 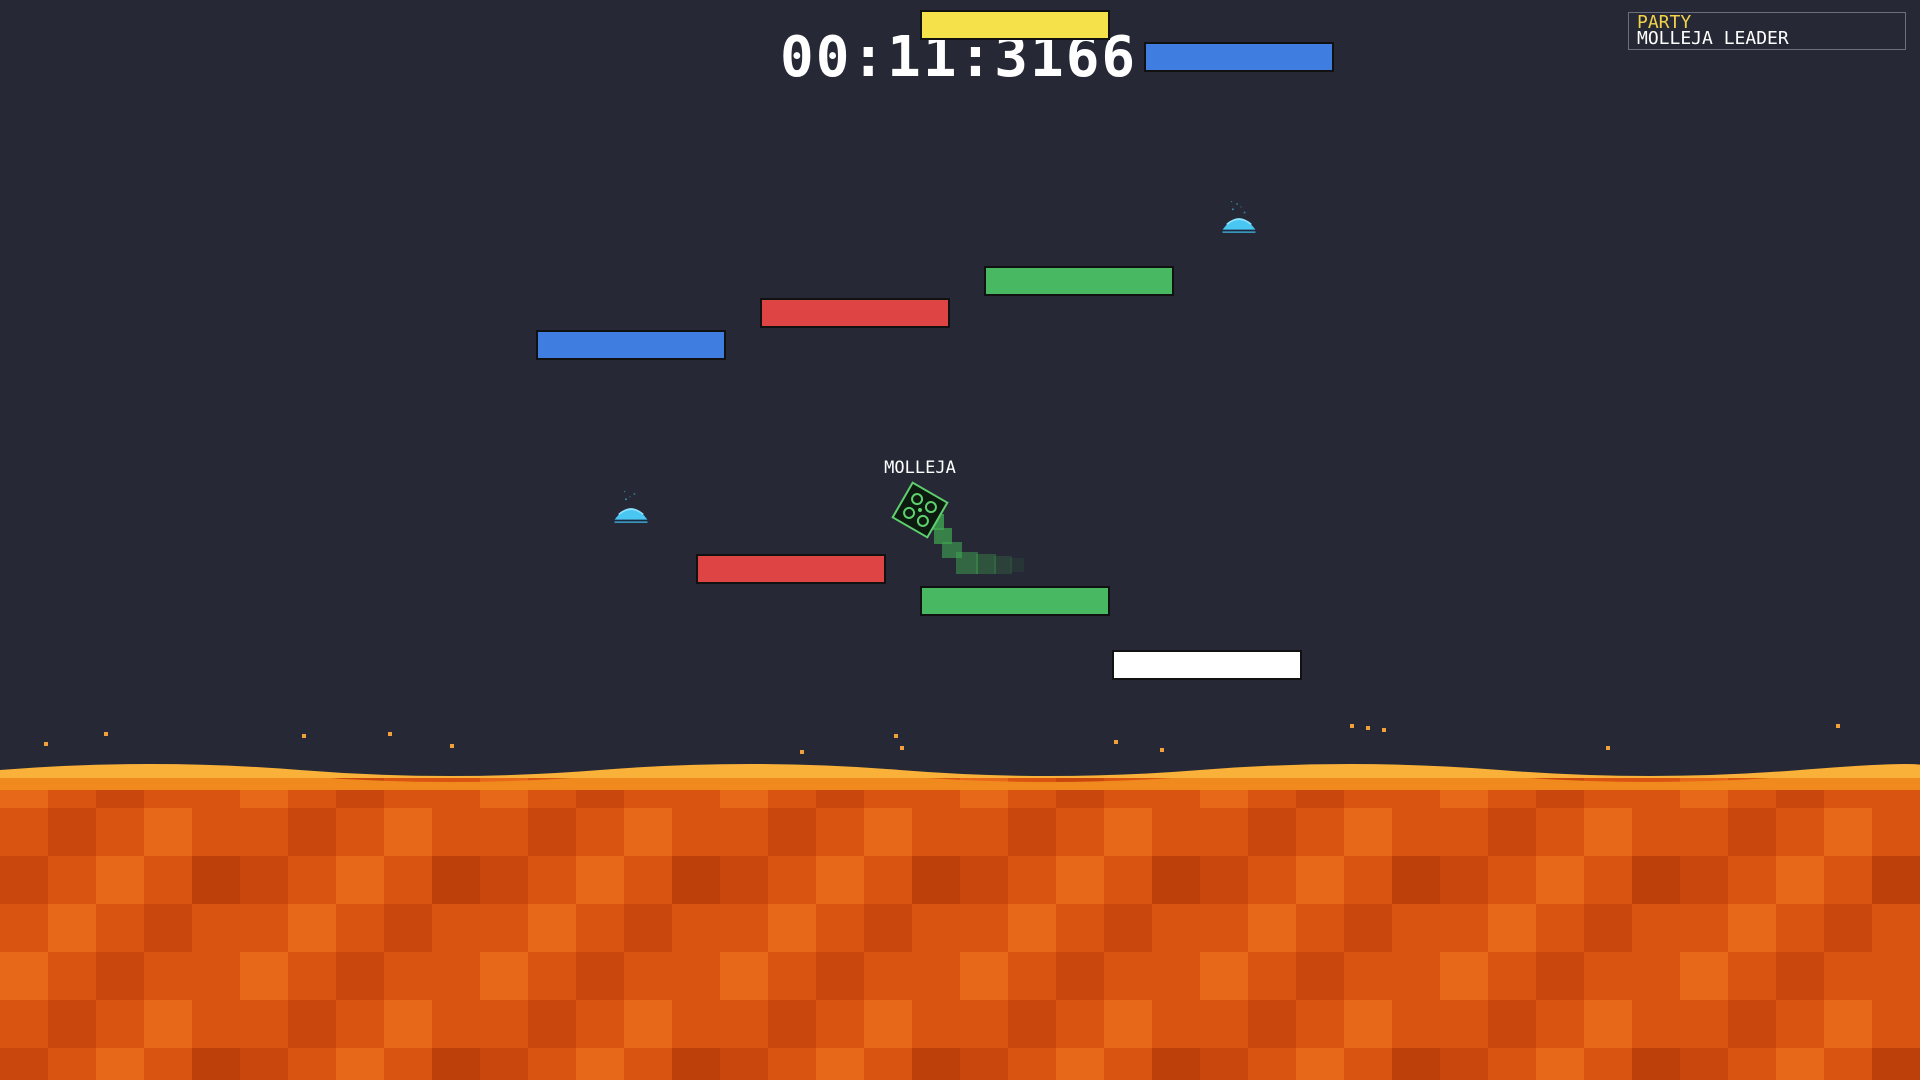 What do you see at coordinates (1015, 25) in the screenshot?
I see `platform-yellow` at bounding box center [1015, 25].